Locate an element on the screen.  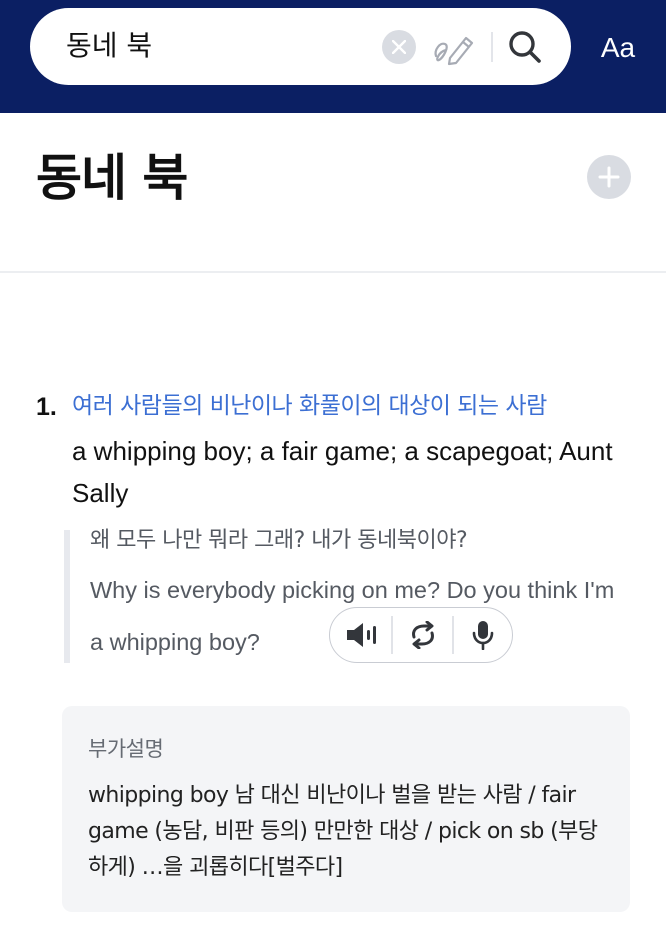
repeat-icon is located at coordinates (423, 635).